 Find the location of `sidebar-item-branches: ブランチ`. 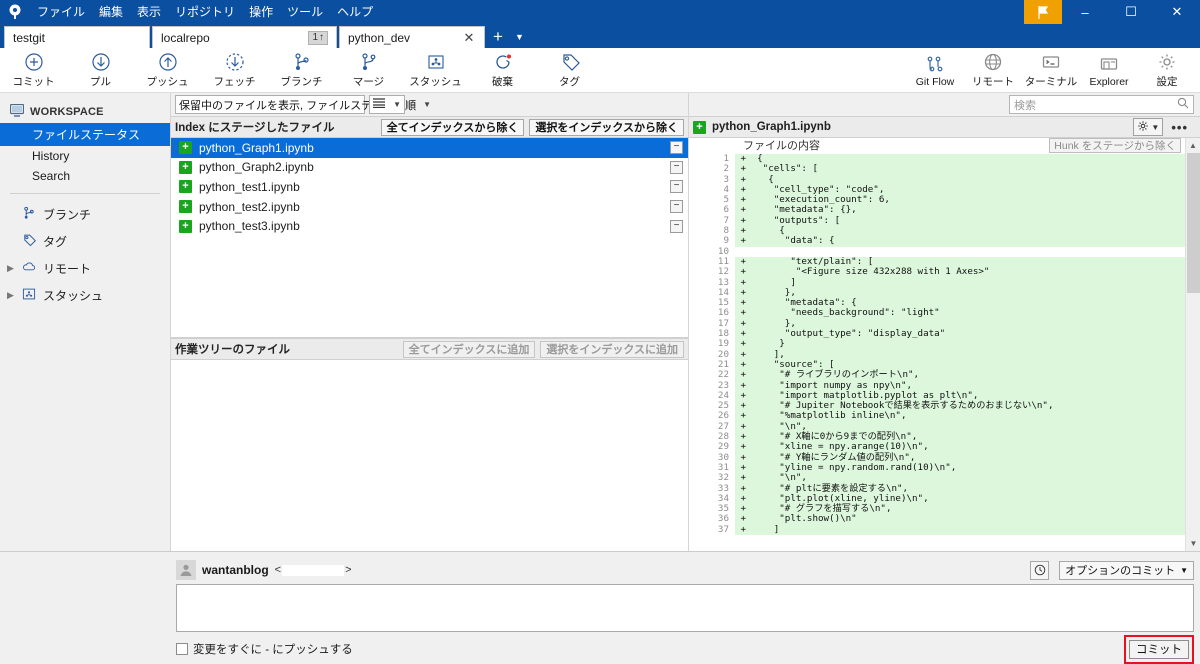

sidebar-item-branches: ブランチ is located at coordinates (85, 214).